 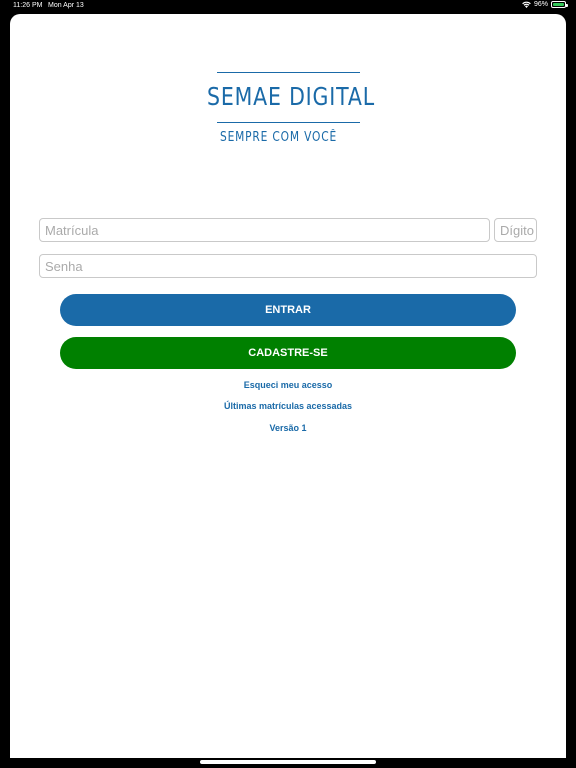 What do you see at coordinates (288, 72) in the screenshot?
I see `logo-top-rule` at bounding box center [288, 72].